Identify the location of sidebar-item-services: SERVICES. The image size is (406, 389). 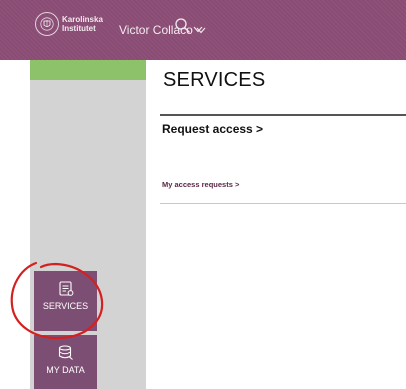
(65, 301).